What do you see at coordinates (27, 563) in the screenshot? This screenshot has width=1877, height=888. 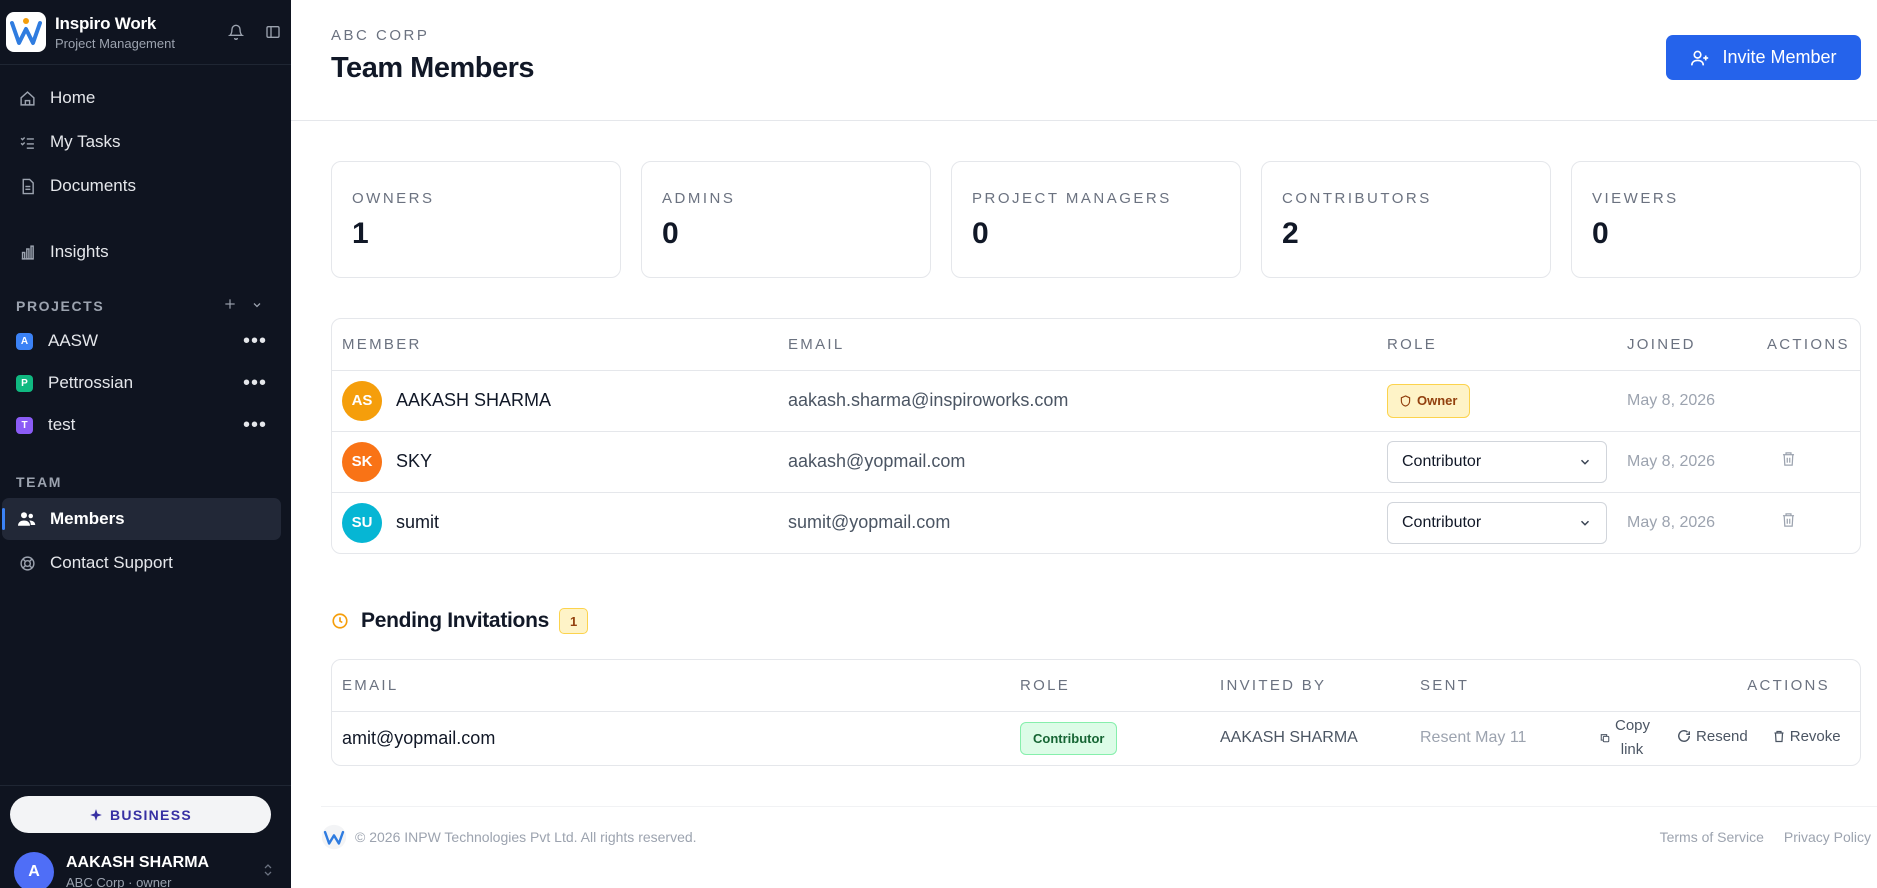 I see `support-icon` at bounding box center [27, 563].